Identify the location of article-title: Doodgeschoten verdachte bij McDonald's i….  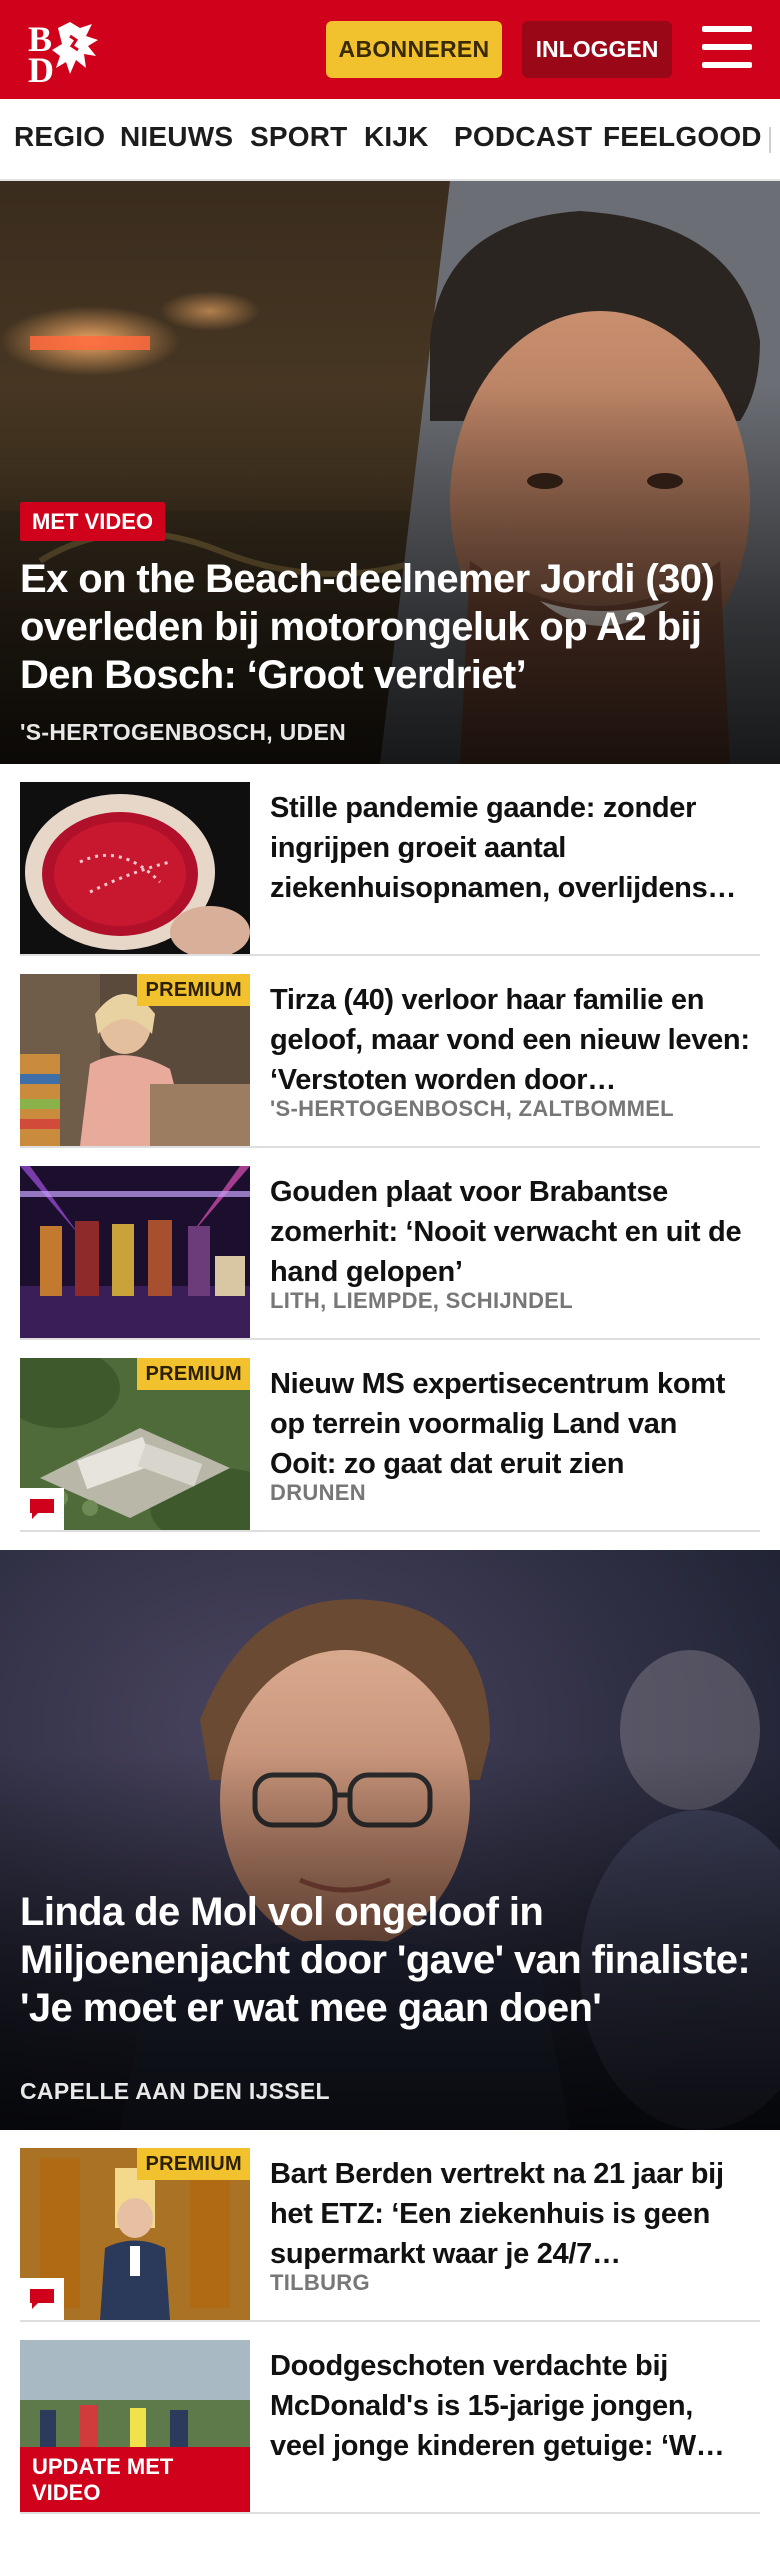
(510, 2406).